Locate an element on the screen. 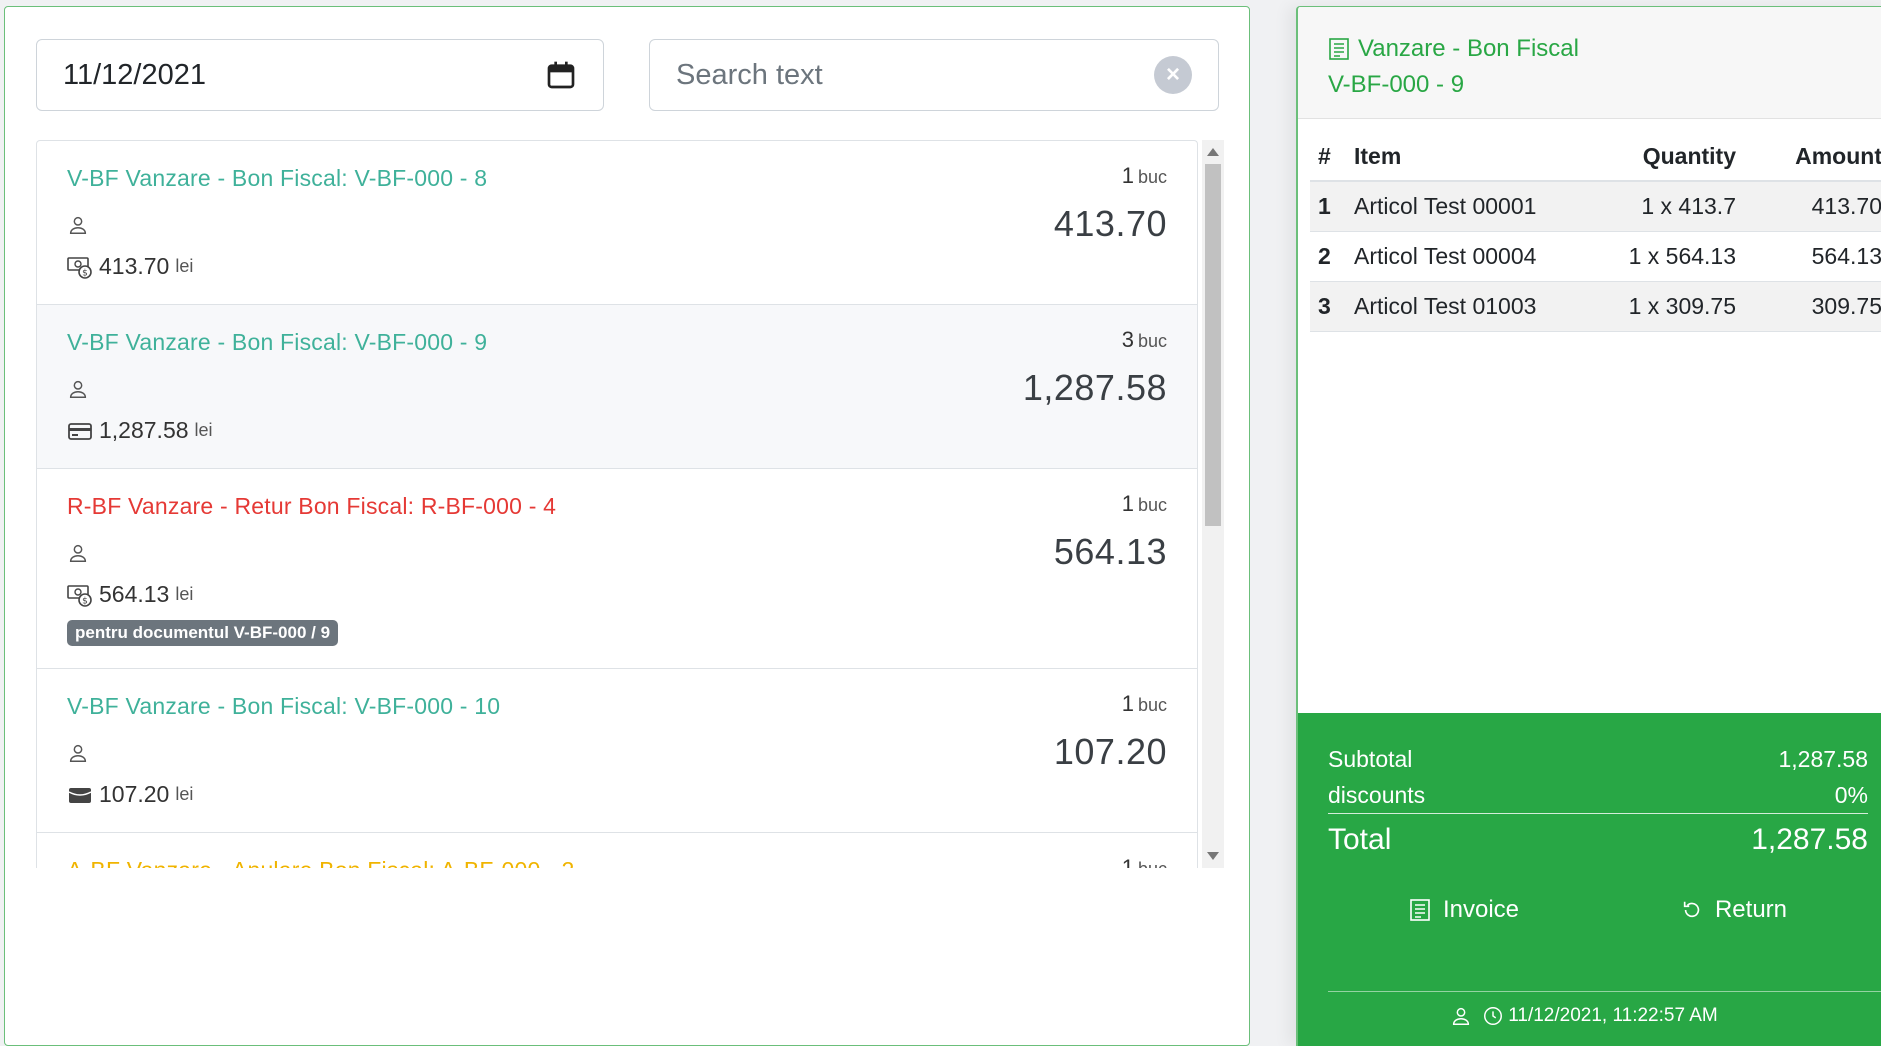  subtotal-row: Subtotal 1,287.58 is located at coordinates (1598, 759).